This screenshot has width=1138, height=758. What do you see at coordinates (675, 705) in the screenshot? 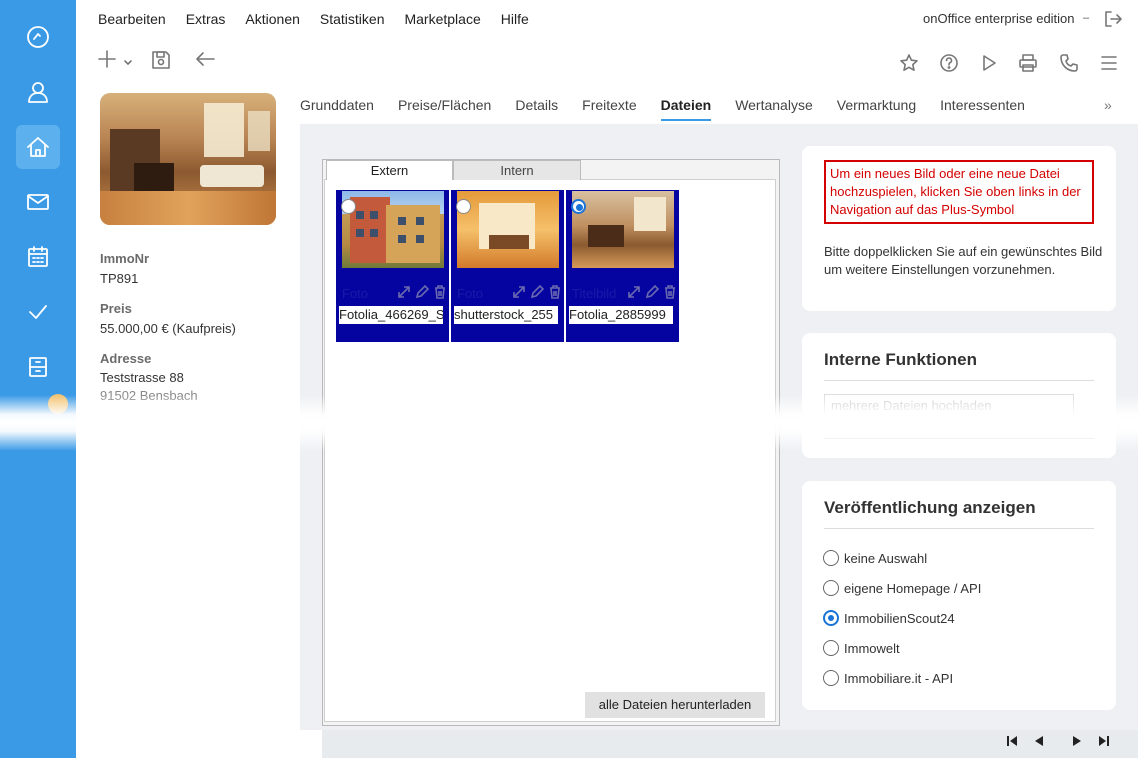
I see `download-all-button: alle Dateien herunterladen` at bounding box center [675, 705].